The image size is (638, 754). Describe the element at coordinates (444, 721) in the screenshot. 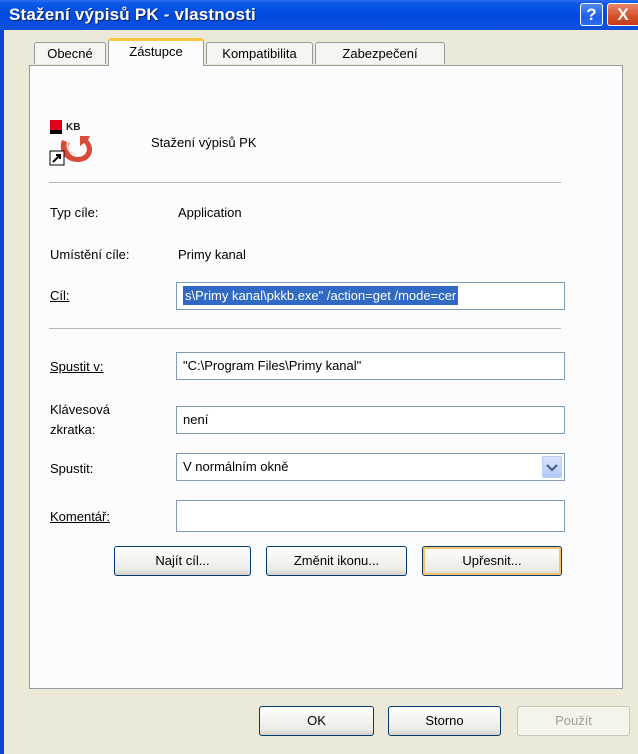

I see `cancel-button: Storno` at that location.